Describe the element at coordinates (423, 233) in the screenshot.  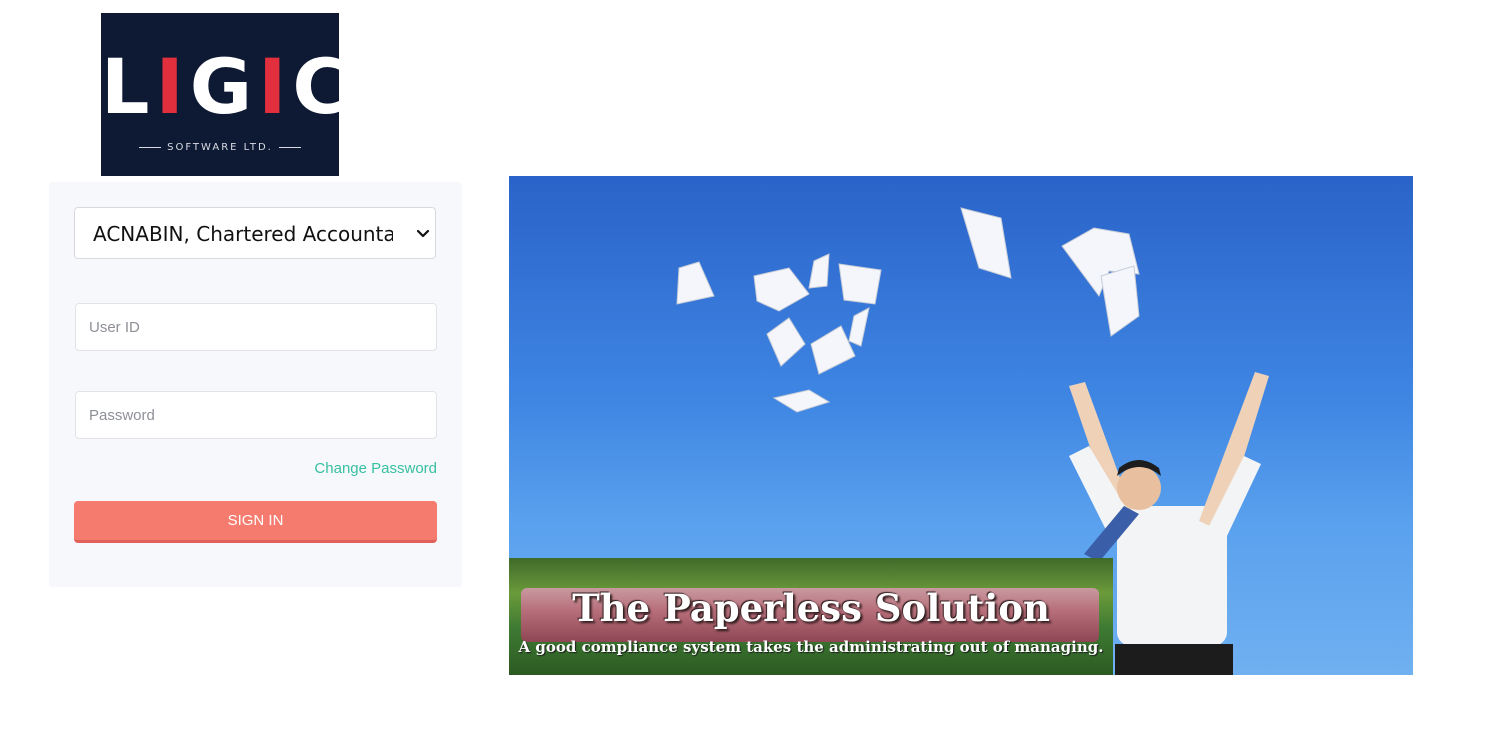
I see `chevron-down-icon` at that location.